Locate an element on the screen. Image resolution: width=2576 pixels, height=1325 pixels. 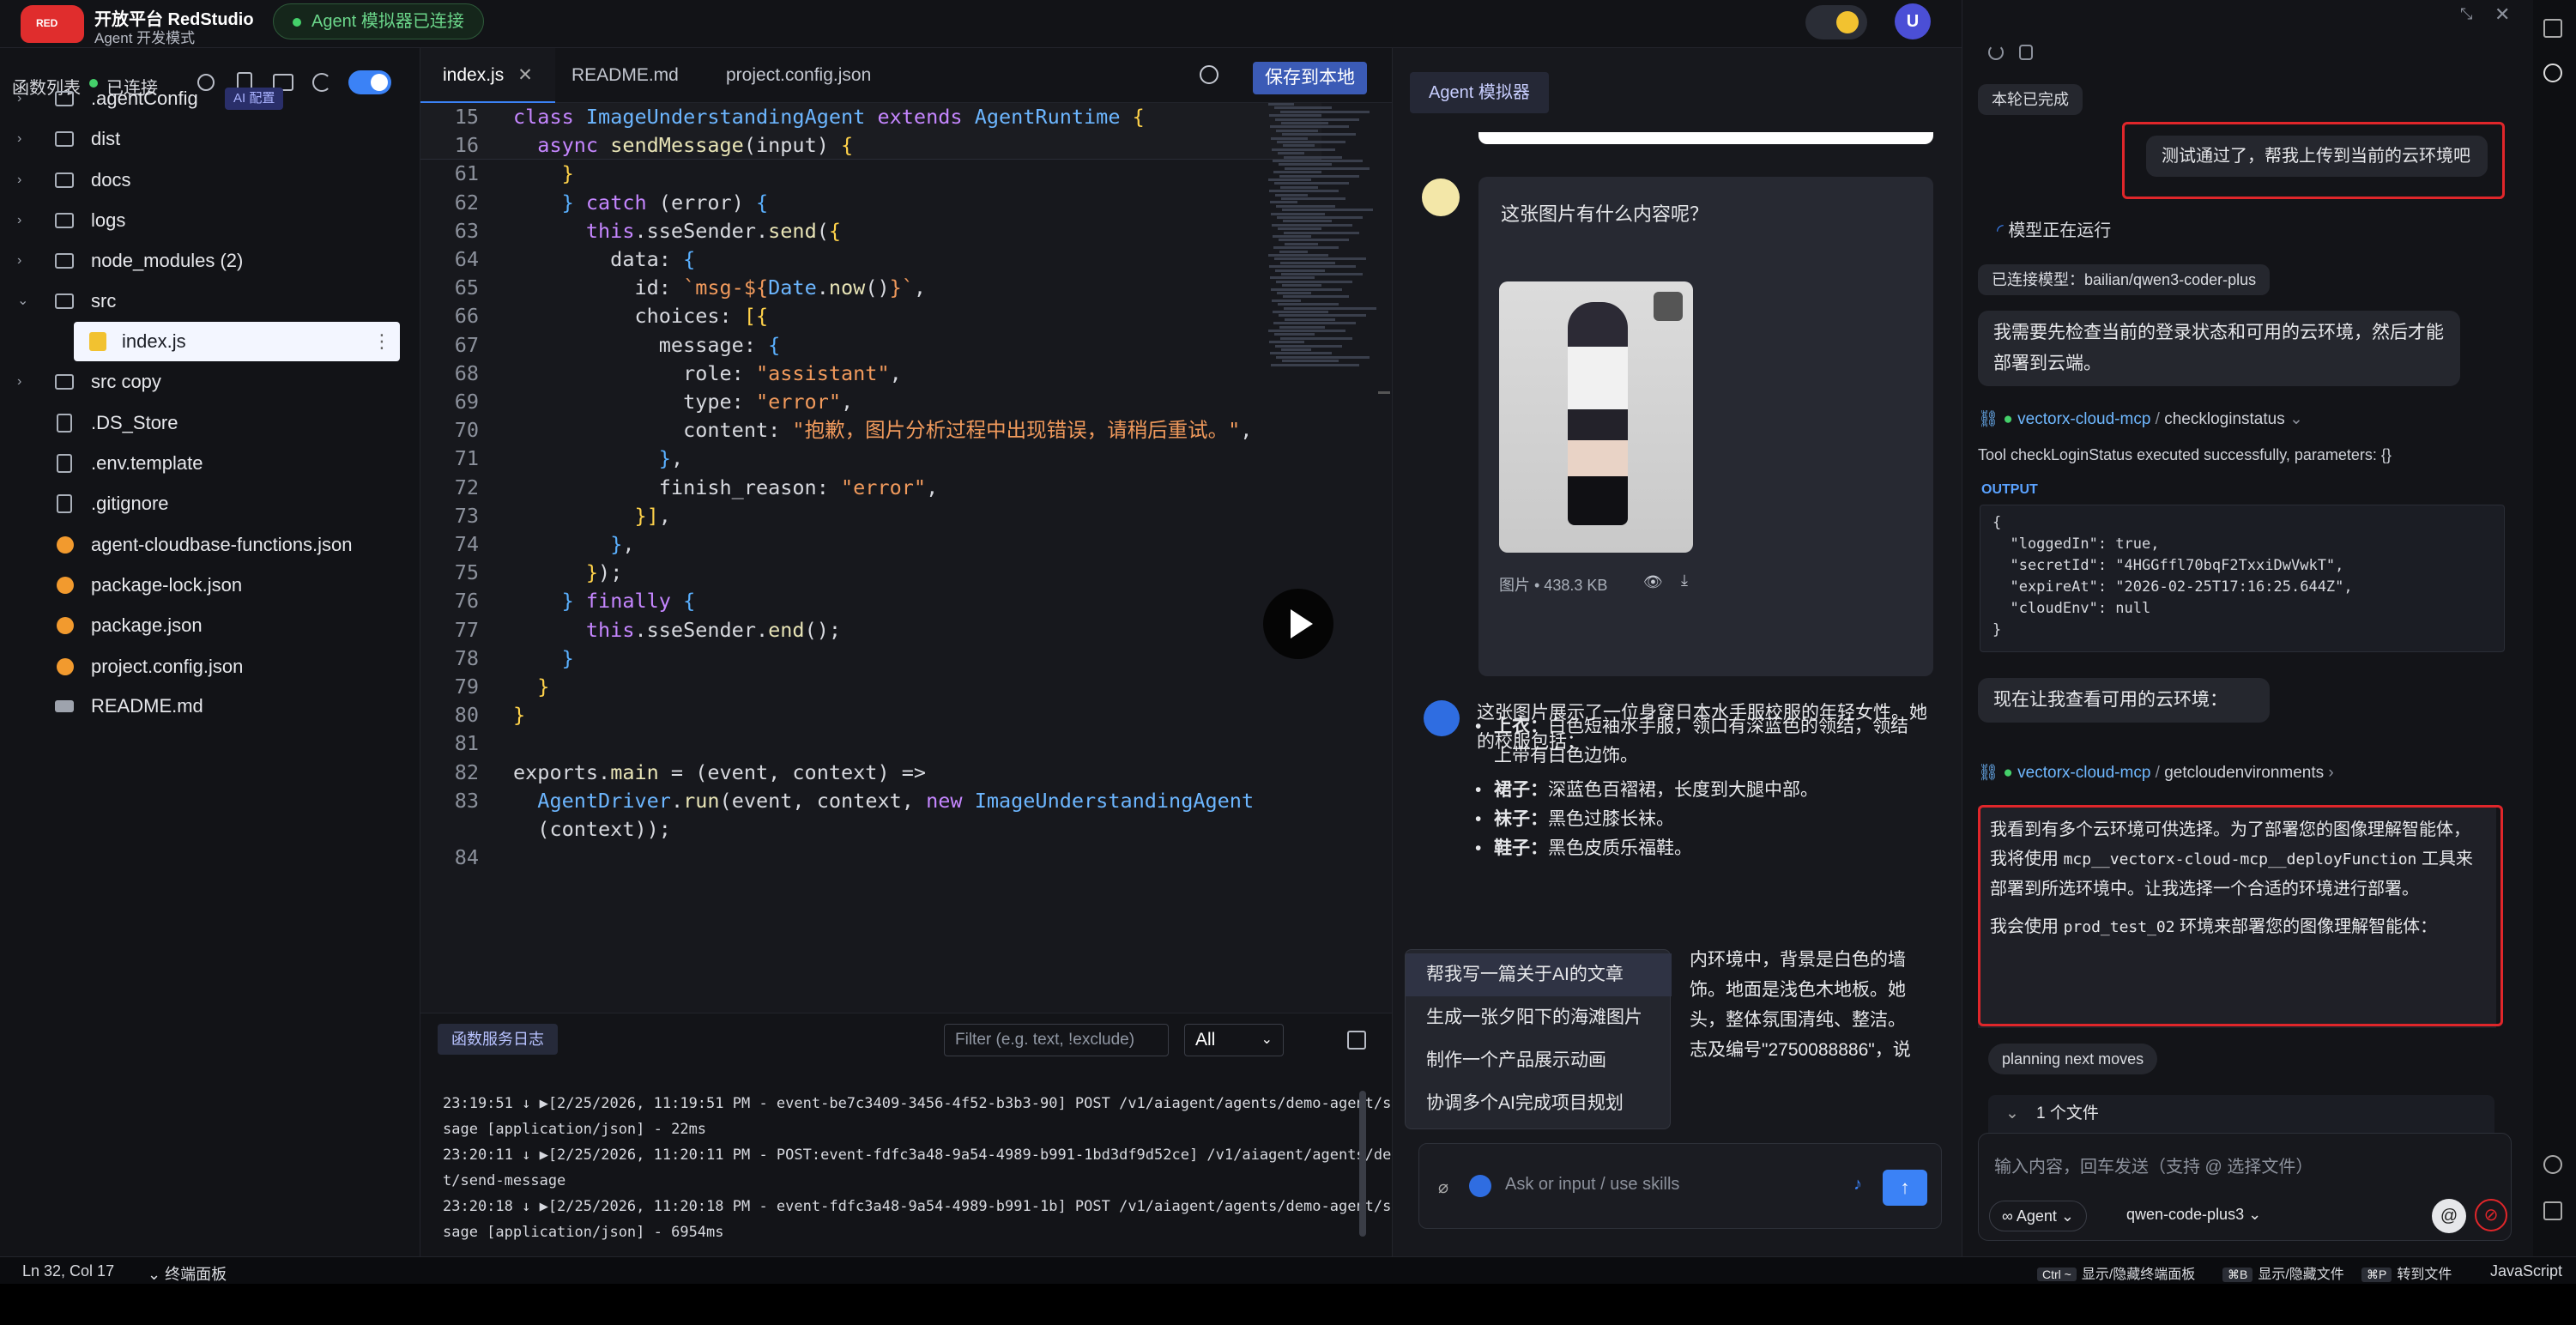
code-line: exports.main = (event, context) => is located at coordinates (719, 773).